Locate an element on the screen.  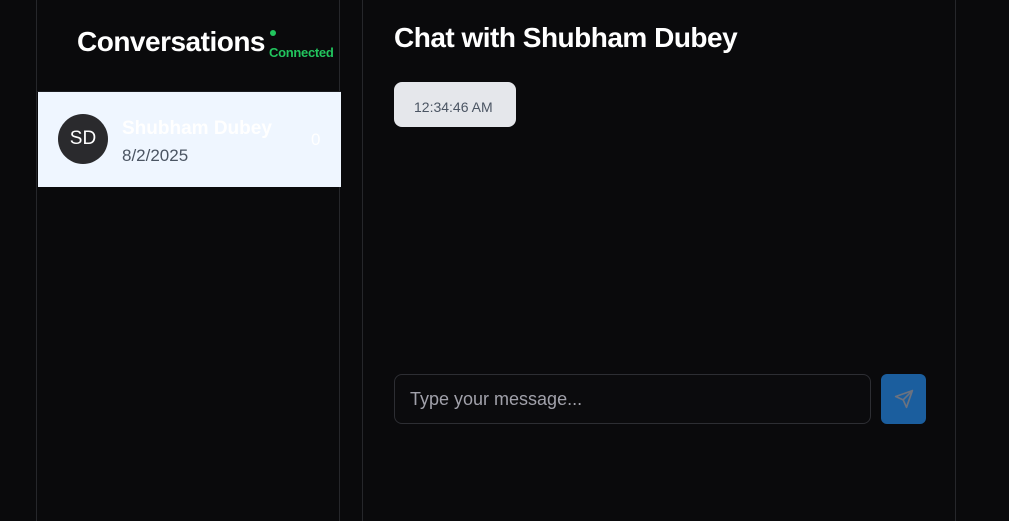
message-timestamp: 12:34:46 AM is located at coordinates (453, 107).